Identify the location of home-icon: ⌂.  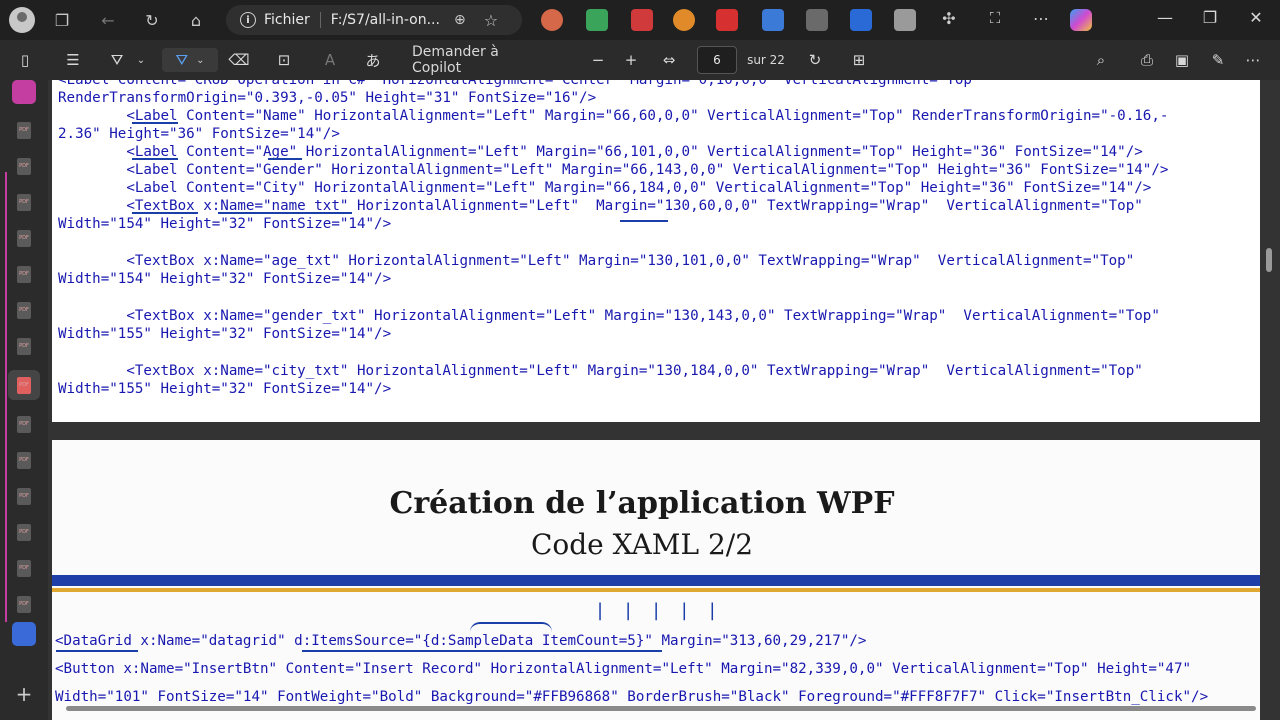
(196, 20).